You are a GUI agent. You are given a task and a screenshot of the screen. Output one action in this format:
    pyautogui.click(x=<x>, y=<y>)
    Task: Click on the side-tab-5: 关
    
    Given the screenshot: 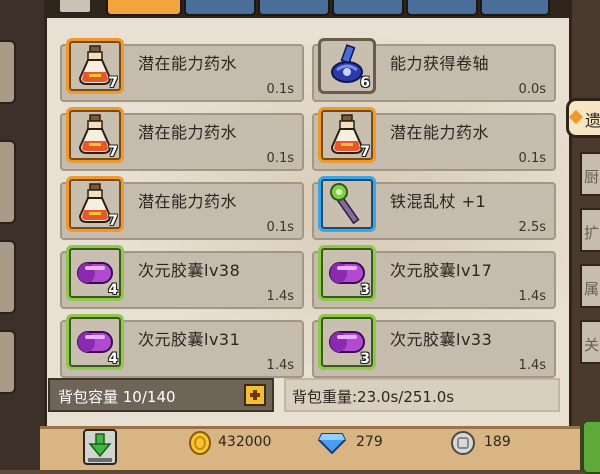 What is the action you would take?
    pyautogui.click(x=590, y=342)
    